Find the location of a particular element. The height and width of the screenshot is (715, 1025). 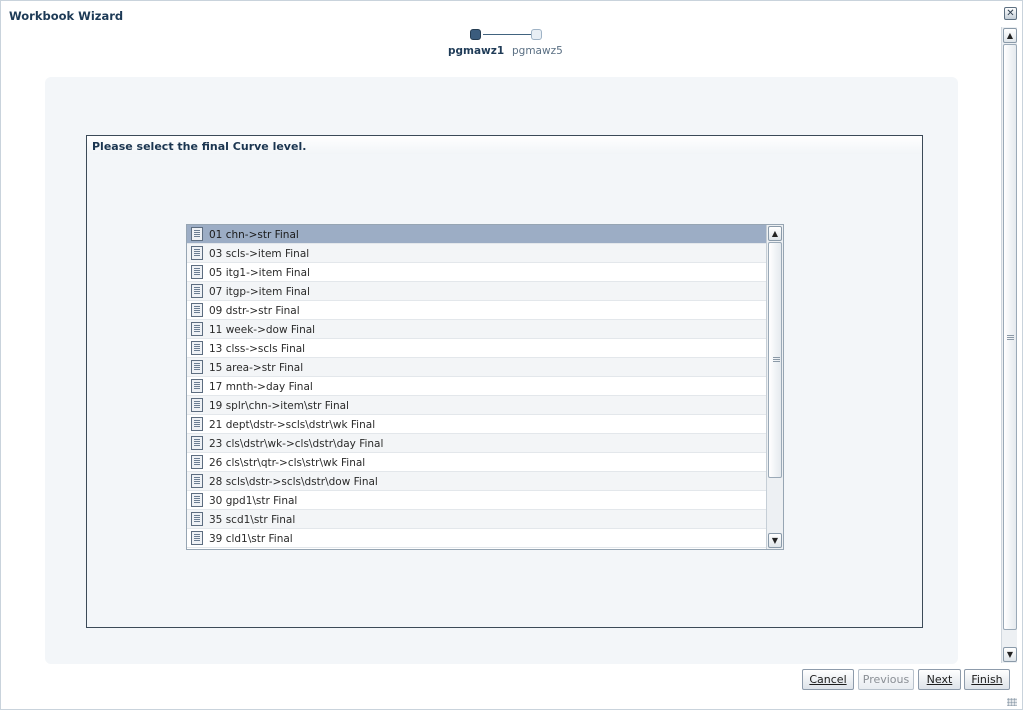

train-stop-next is located at coordinates (536, 34).